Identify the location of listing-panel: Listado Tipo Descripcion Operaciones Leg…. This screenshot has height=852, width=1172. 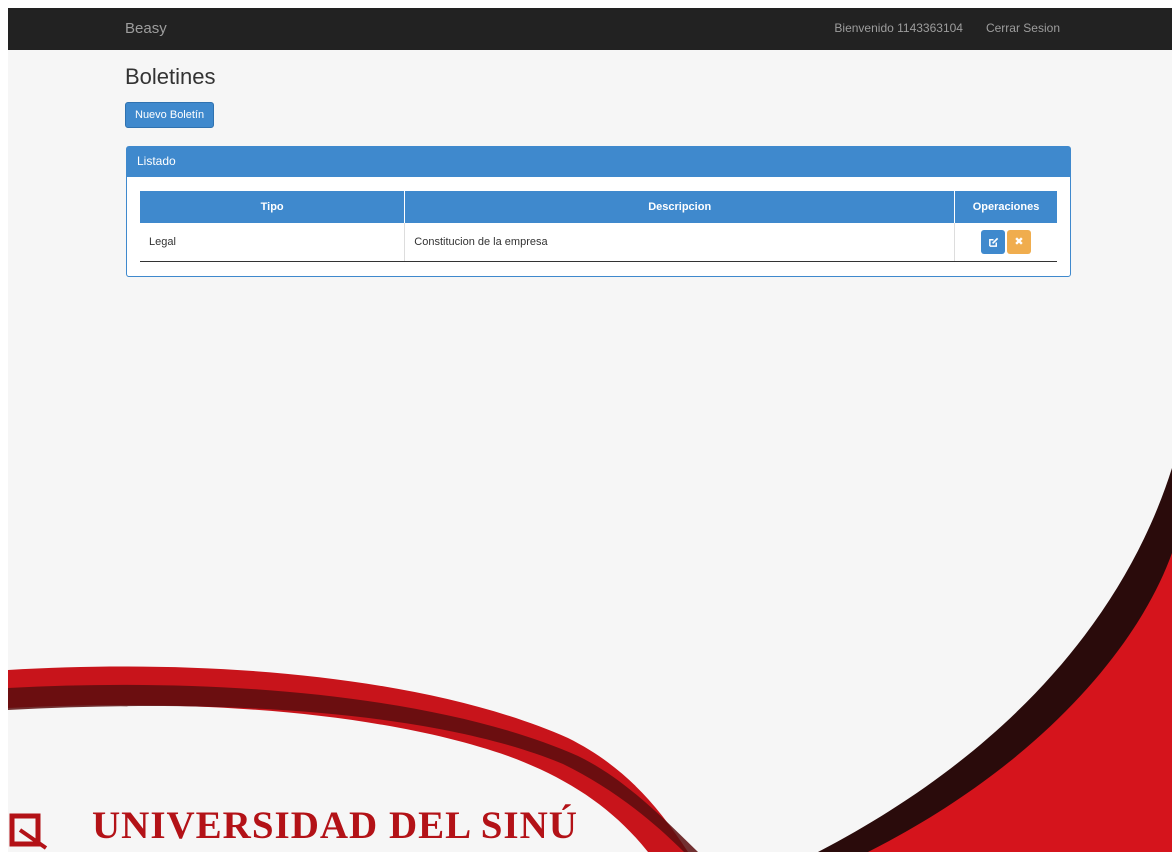
(598, 211).